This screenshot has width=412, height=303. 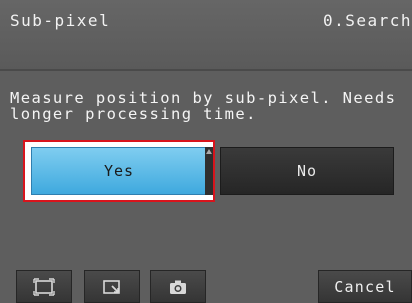 I want to click on zoom-window-icon, so click(x=112, y=287).